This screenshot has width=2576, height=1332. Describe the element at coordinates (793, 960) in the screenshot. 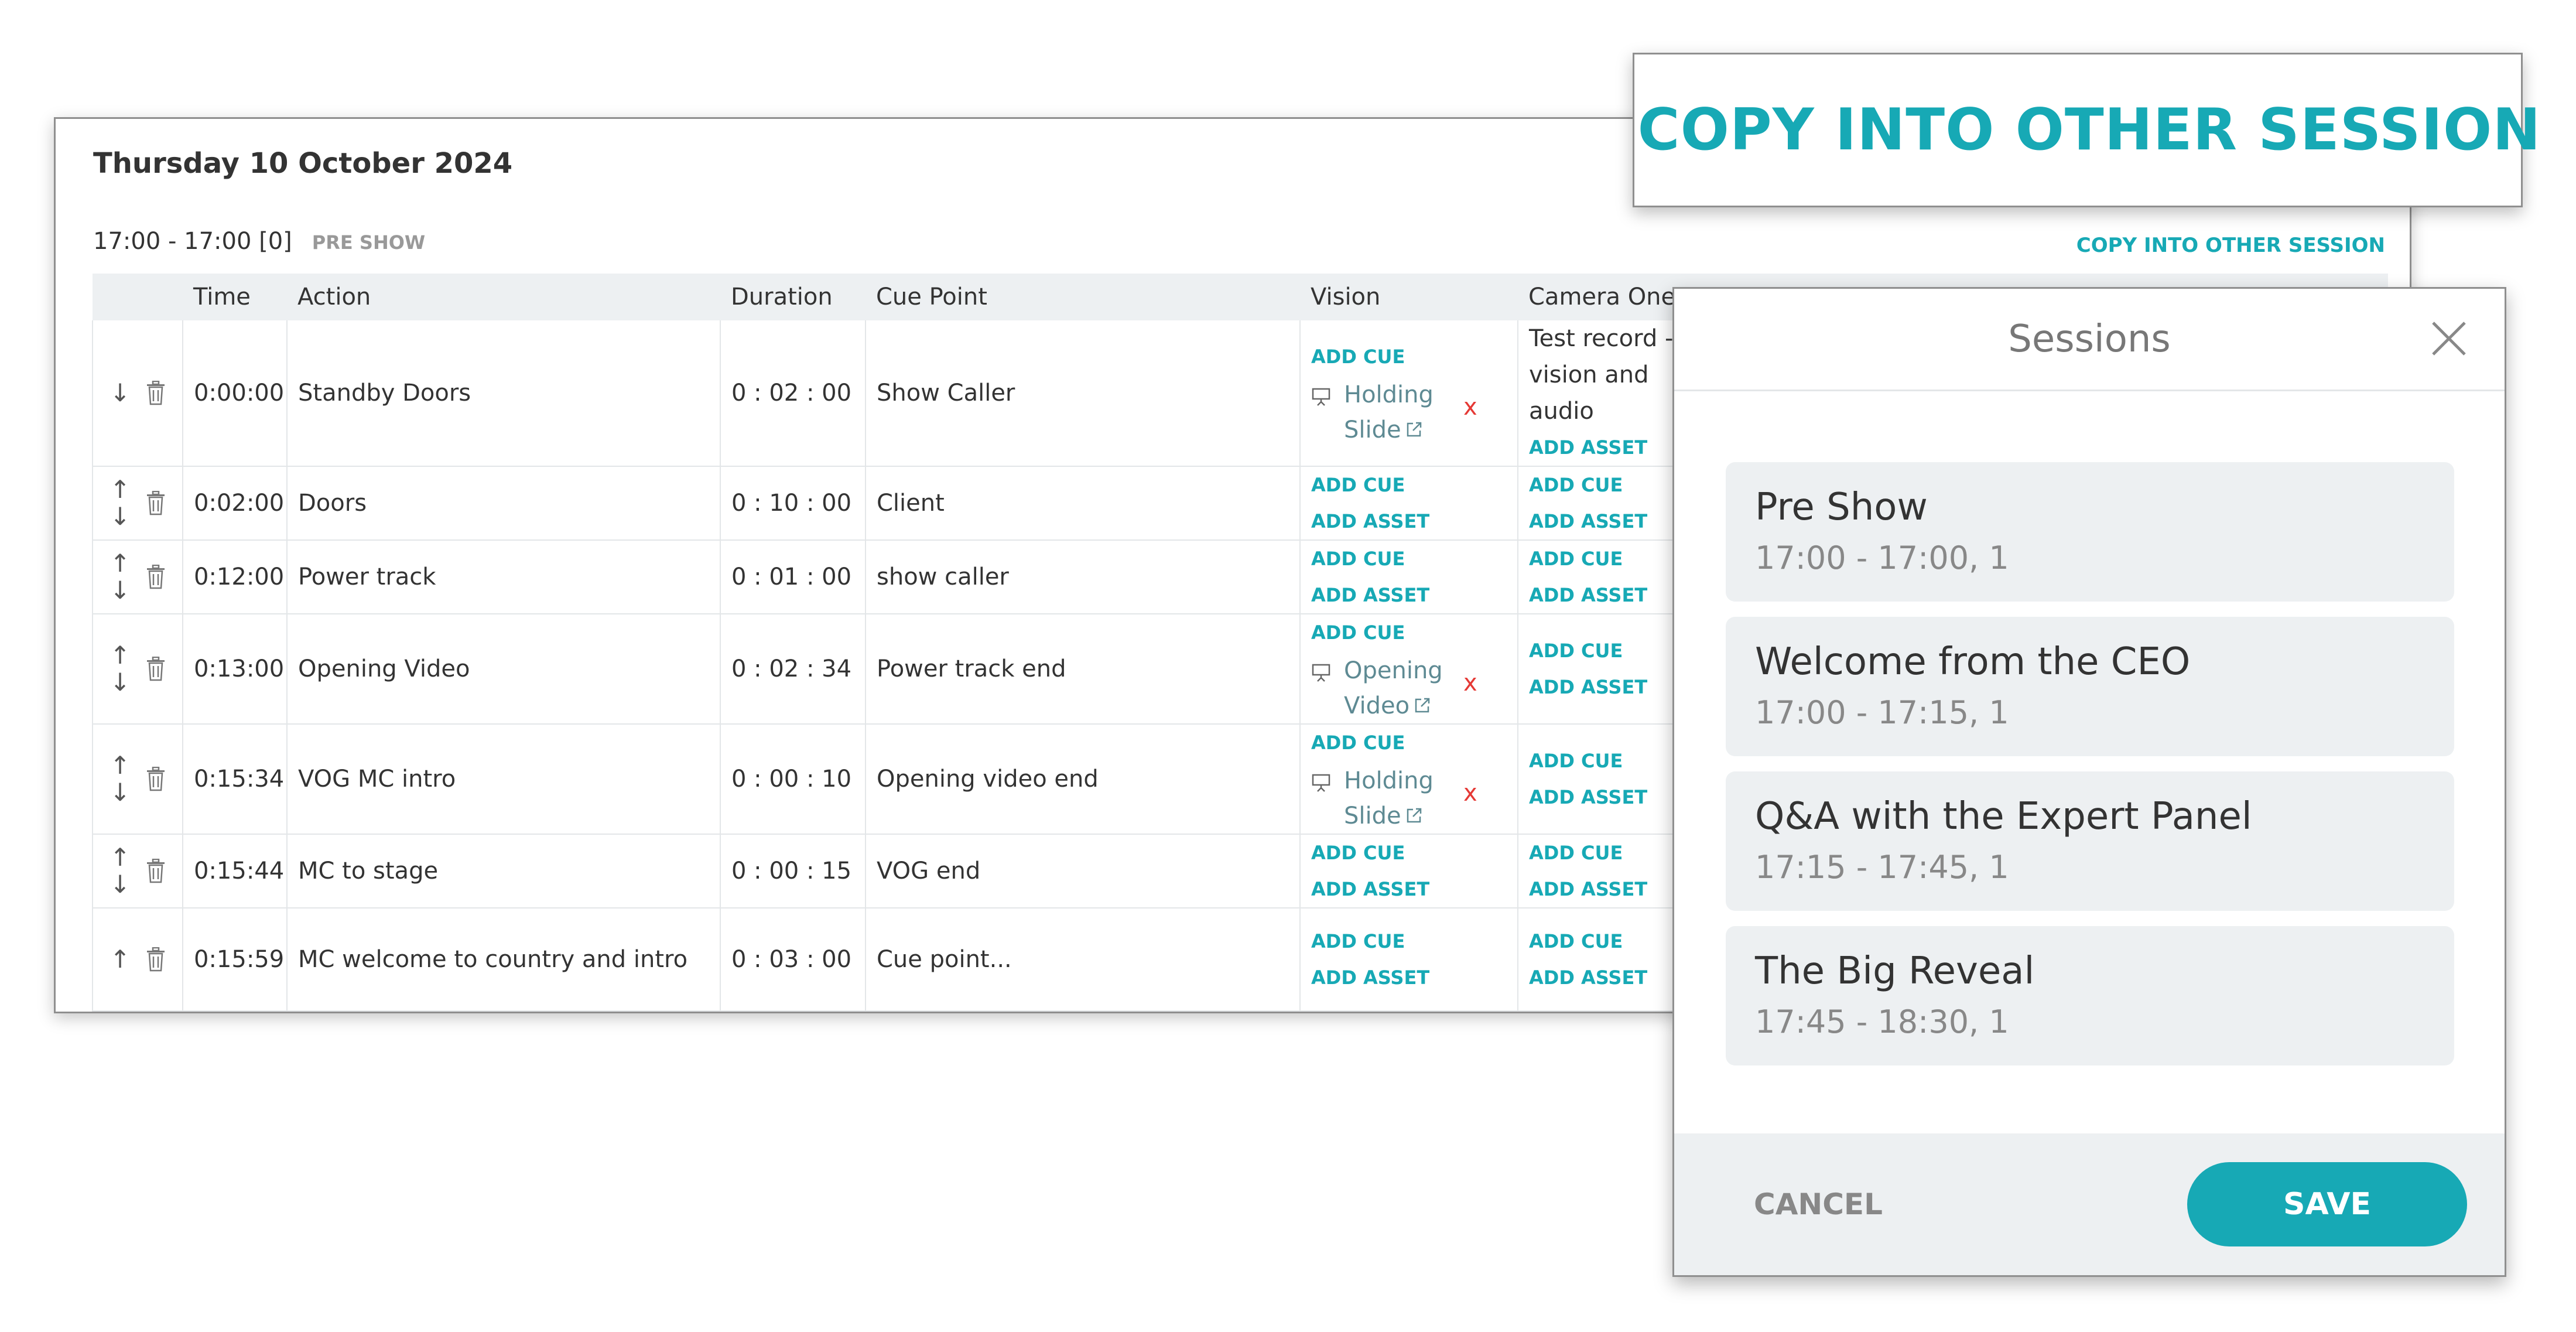

I see `cell-duration: 0 : 03 : 00` at that location.